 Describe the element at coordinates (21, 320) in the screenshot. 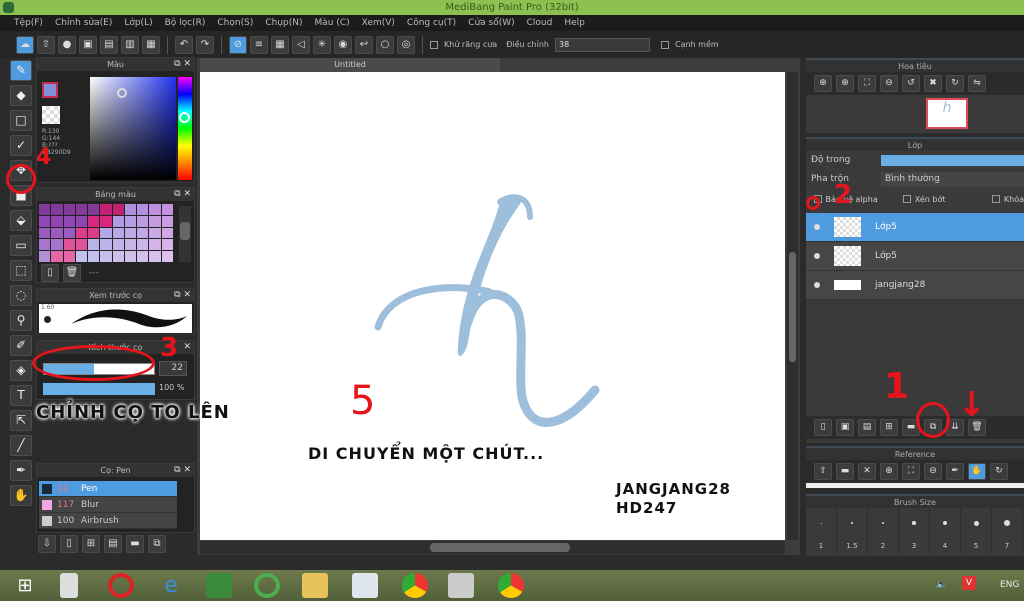

I see `magic-wand-icon: ⚲` at that location.